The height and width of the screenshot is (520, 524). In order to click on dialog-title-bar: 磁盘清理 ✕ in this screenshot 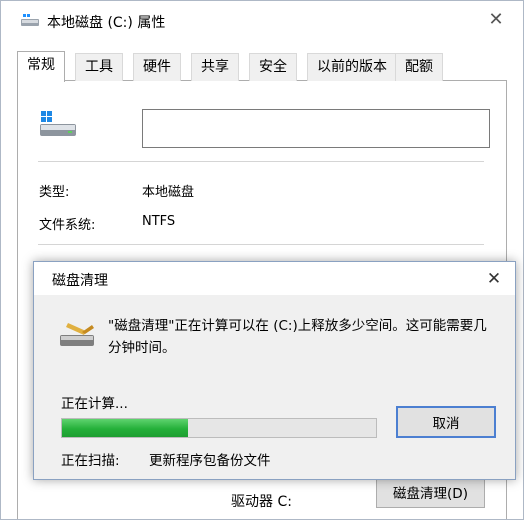, I will do `click(274, 278)`.